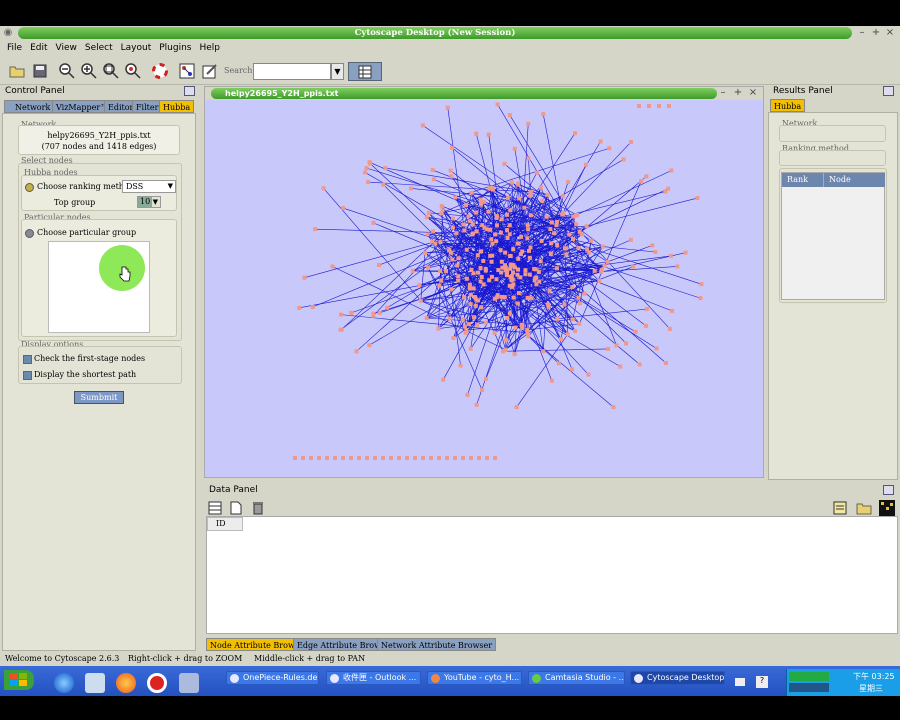  What do you see at coordinates (133, 71) in the screenshot?
I see `zoom-selected-icon` at bounding box center [133, 71].